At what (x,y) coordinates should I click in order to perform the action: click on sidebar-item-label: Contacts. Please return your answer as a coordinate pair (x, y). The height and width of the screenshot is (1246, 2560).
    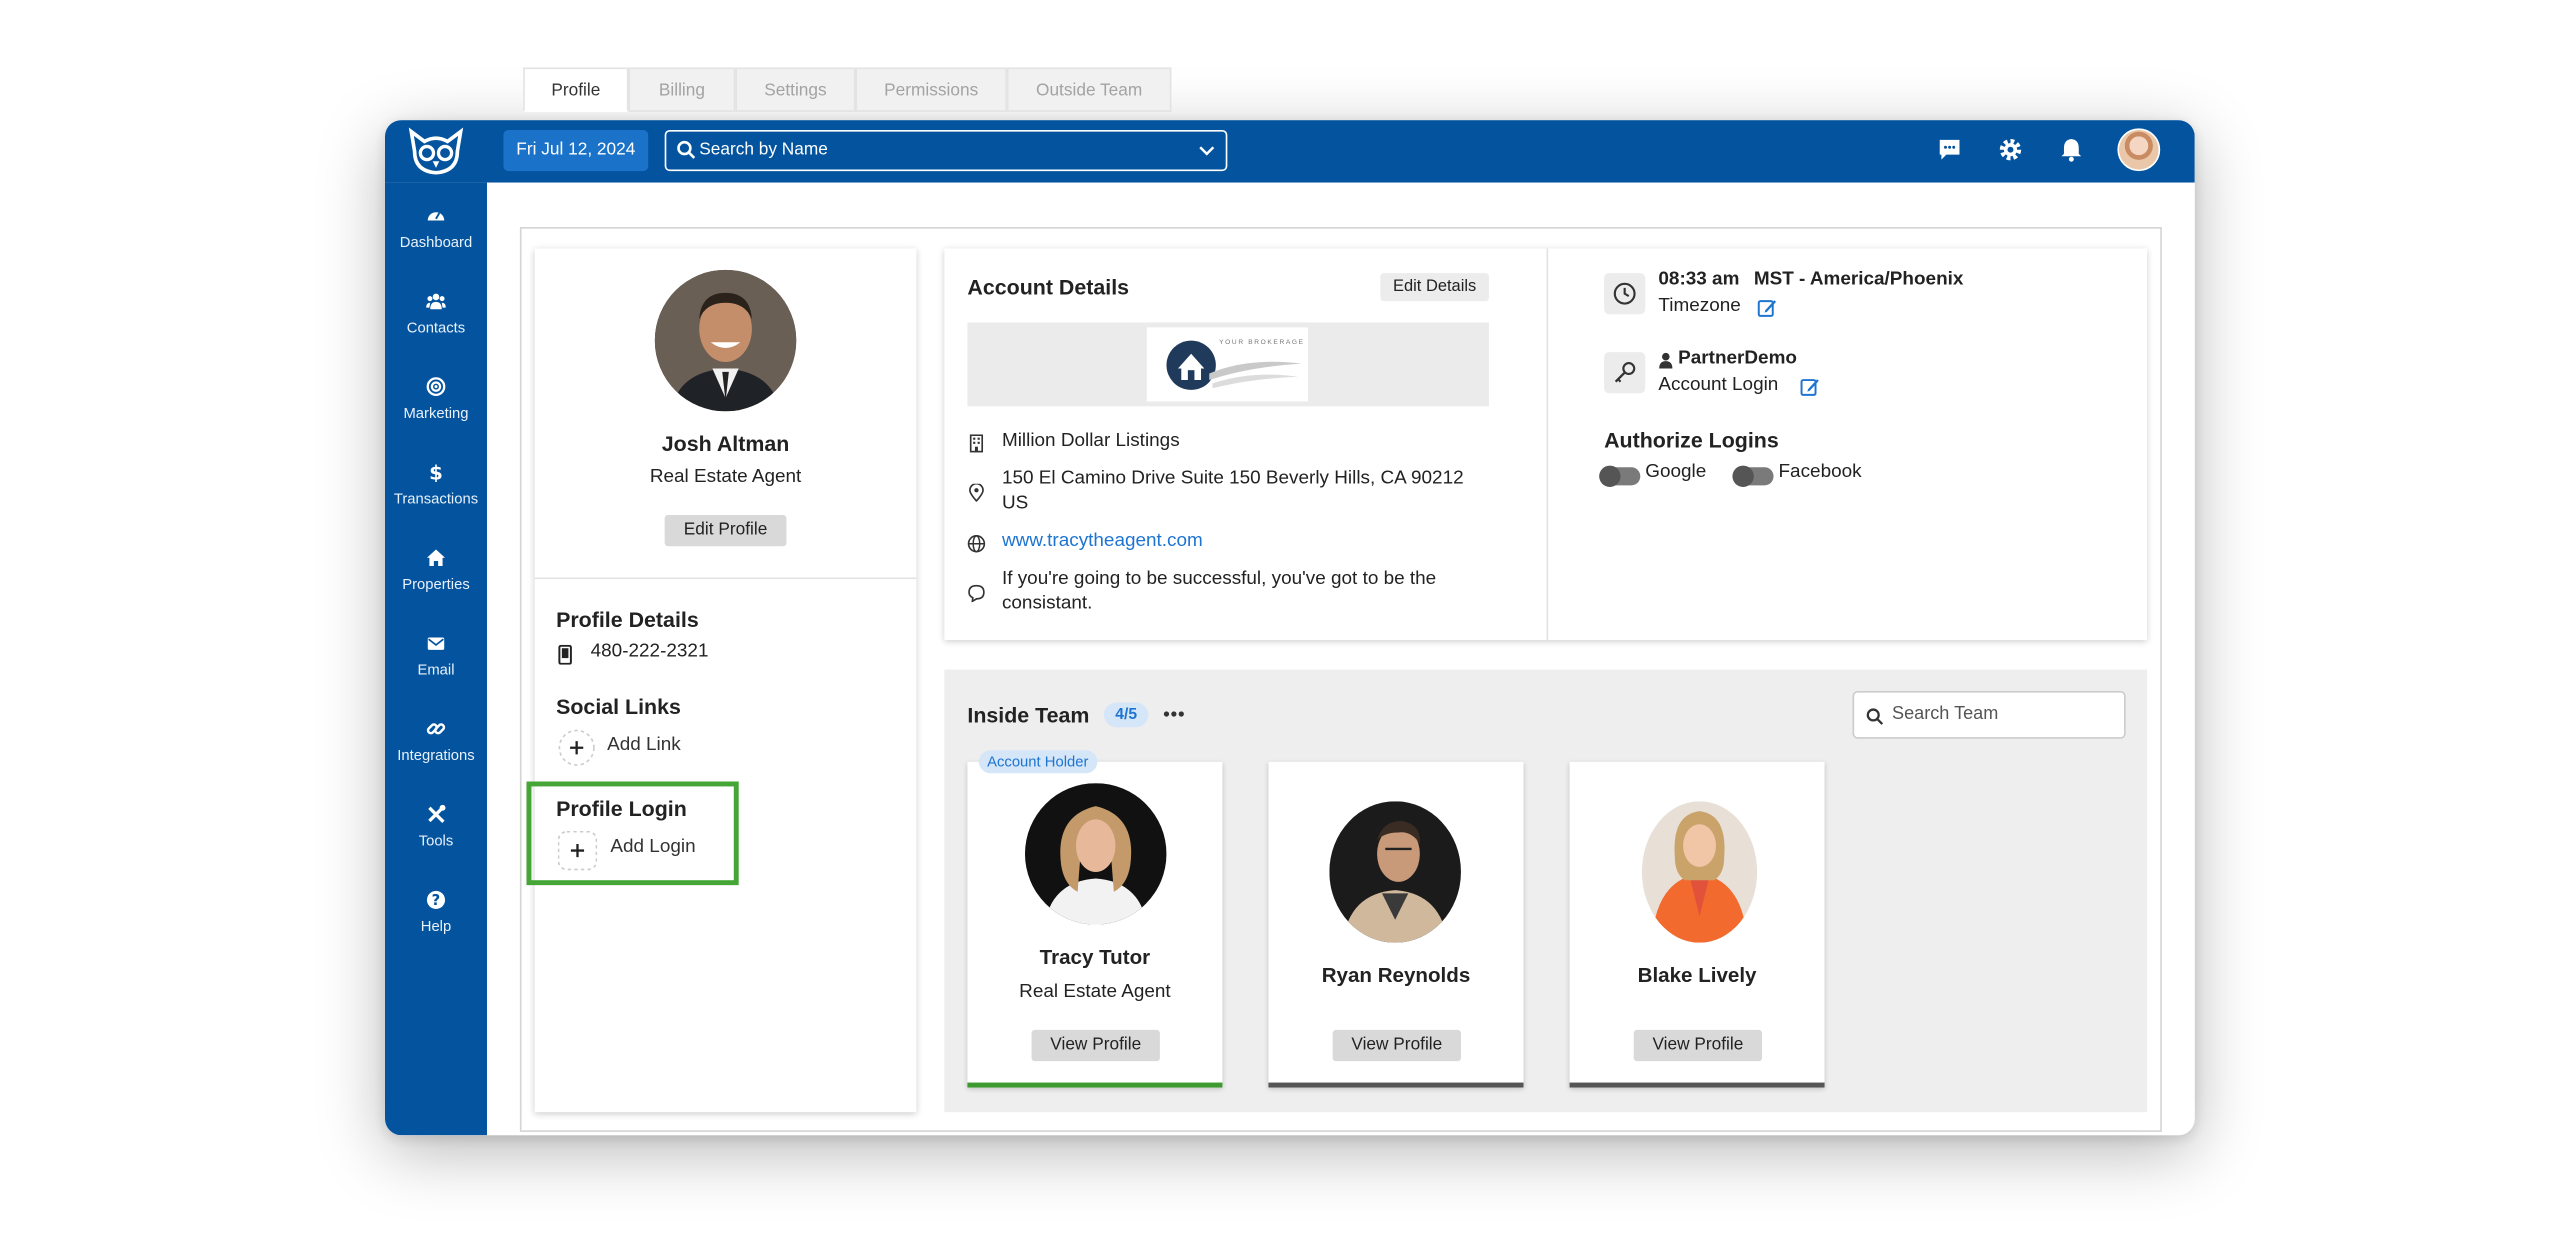
    Looking at the image, I should click on (436, 327).